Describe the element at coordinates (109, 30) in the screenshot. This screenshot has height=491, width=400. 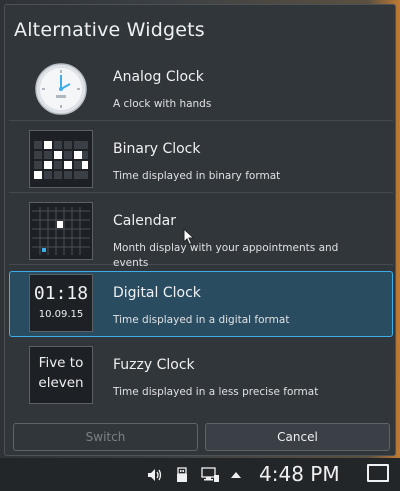
I see `popup-title: Alternative Widgets` at that location.